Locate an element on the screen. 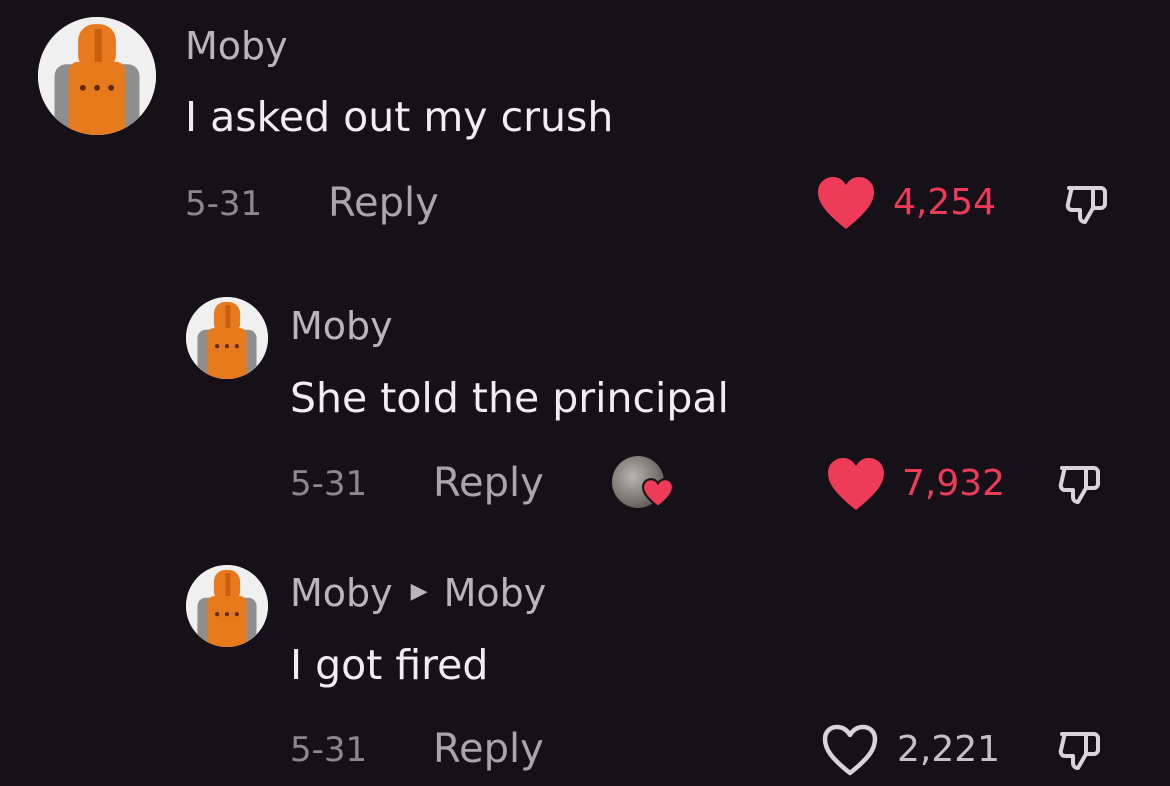 The height and width of the screenshot is (786, 1170). comment-text: I got fired is located at coordinates (389, 665).